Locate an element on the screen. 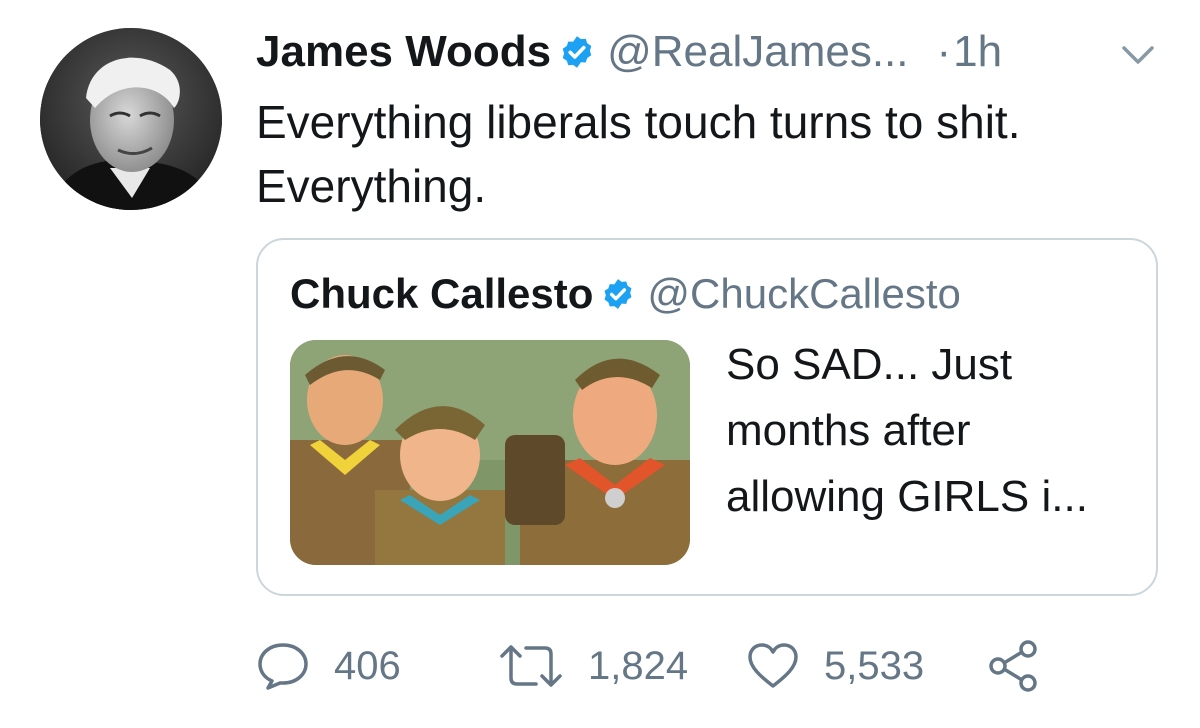  share-icon is located at coordinates (1013, 666).